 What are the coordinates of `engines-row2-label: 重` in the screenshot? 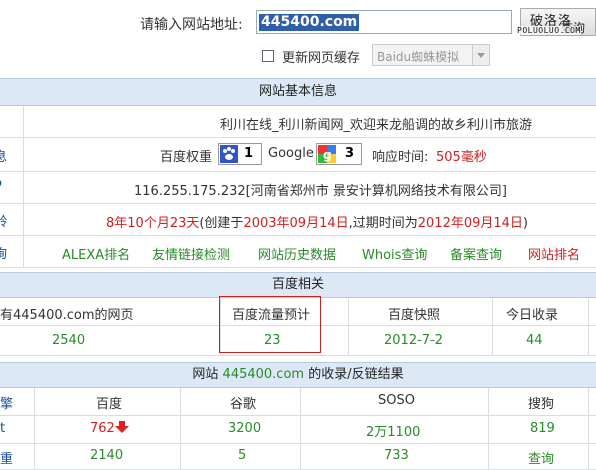 It's located at (7, 459).